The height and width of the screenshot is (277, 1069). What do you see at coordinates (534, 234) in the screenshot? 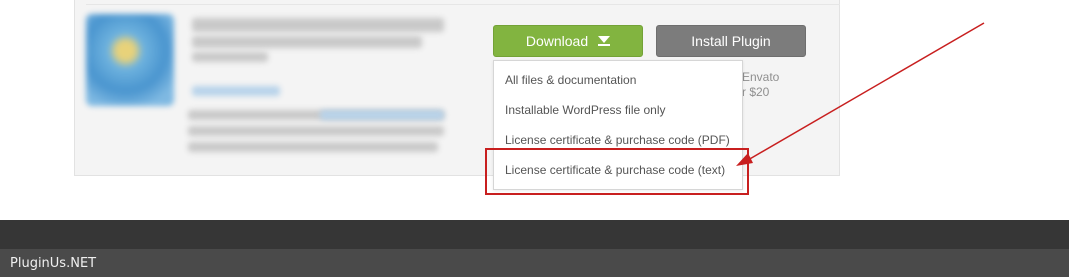
I see `footer-top-band` at bounding box center [534, 234].